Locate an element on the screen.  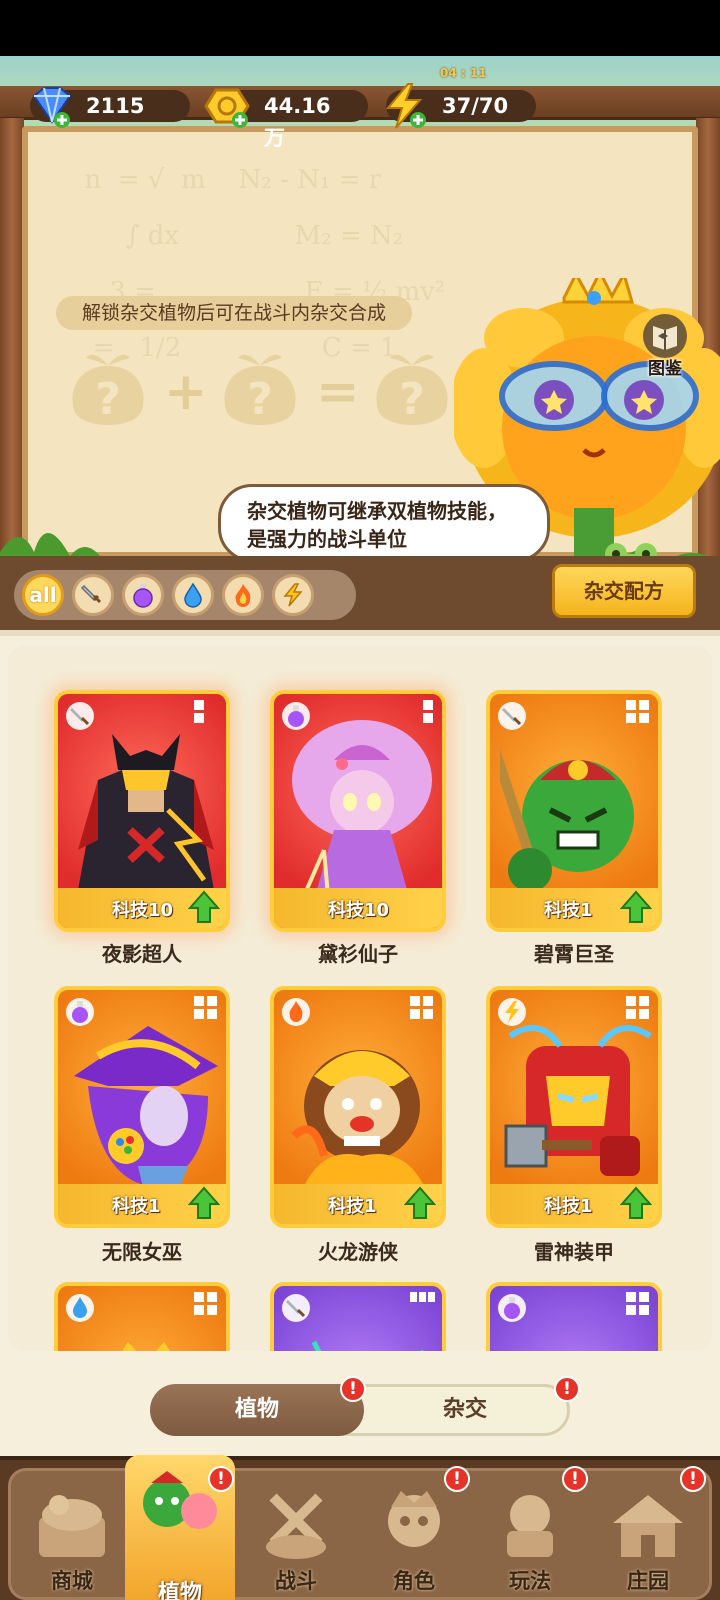
nav-label: 植物 is located at coordinates (179, 1590).